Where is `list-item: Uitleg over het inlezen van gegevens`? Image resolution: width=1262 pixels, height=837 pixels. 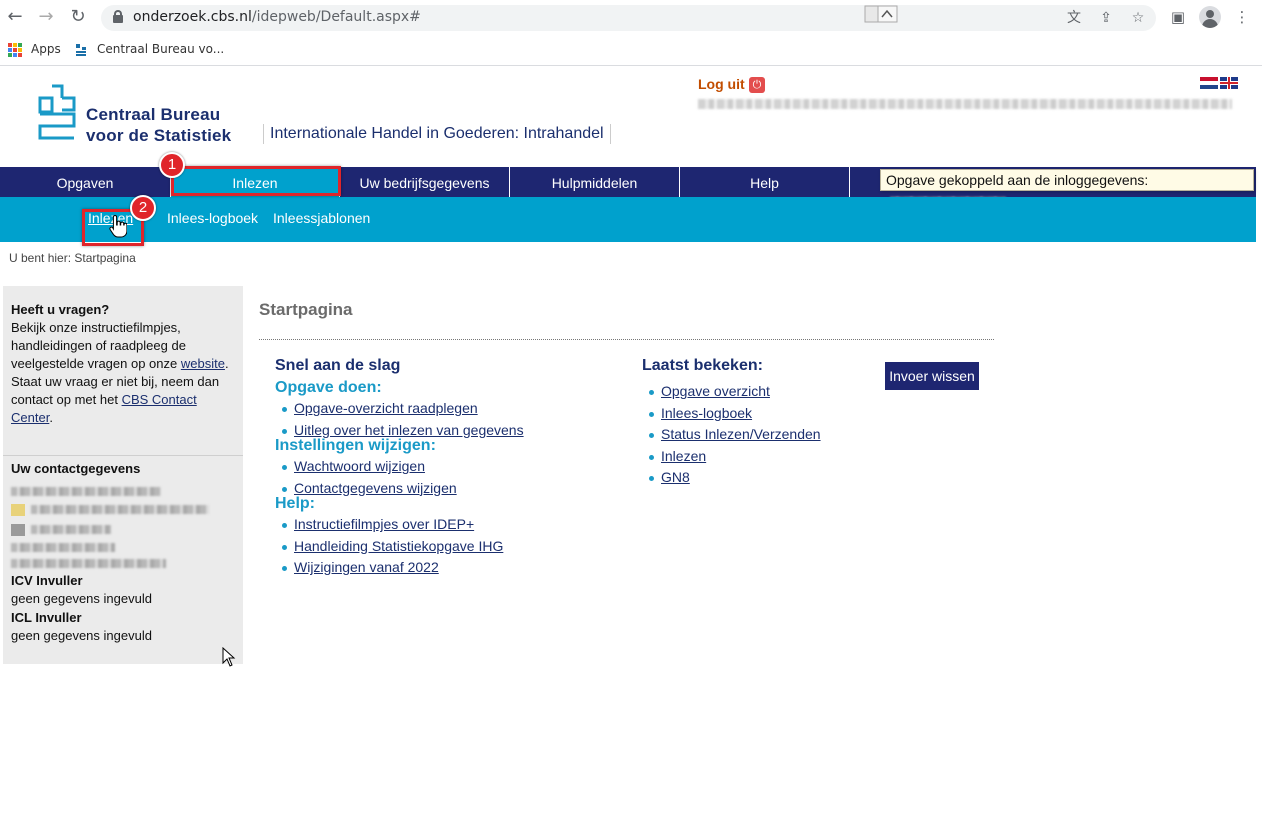 list-item: Uitleg over het inlezen van gegevens is located at coordinates (445, 431).